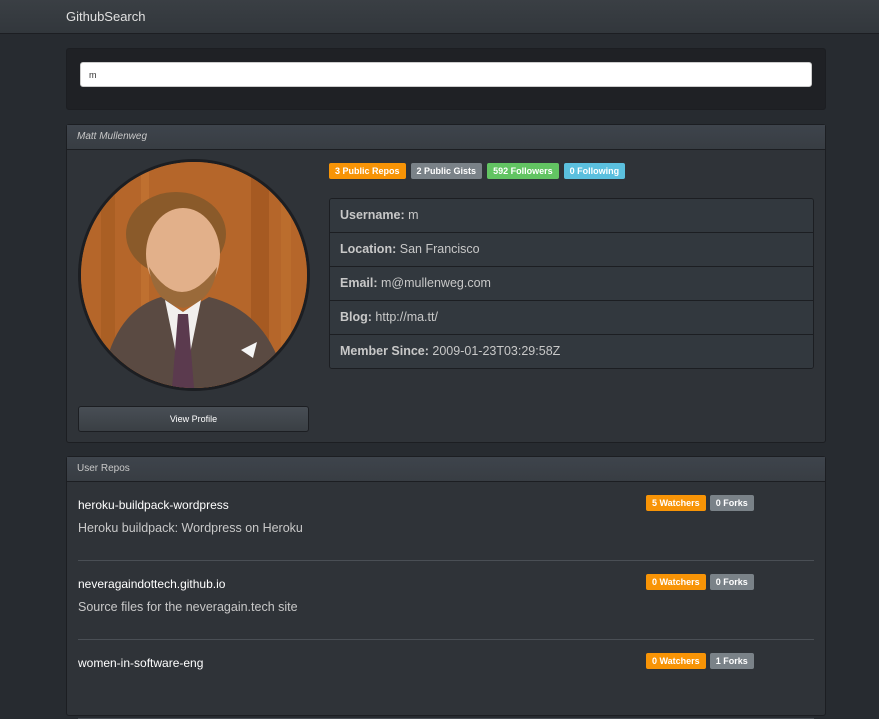  I want to click on repo-name-link: women-in-software-eng, so click(140, 663).